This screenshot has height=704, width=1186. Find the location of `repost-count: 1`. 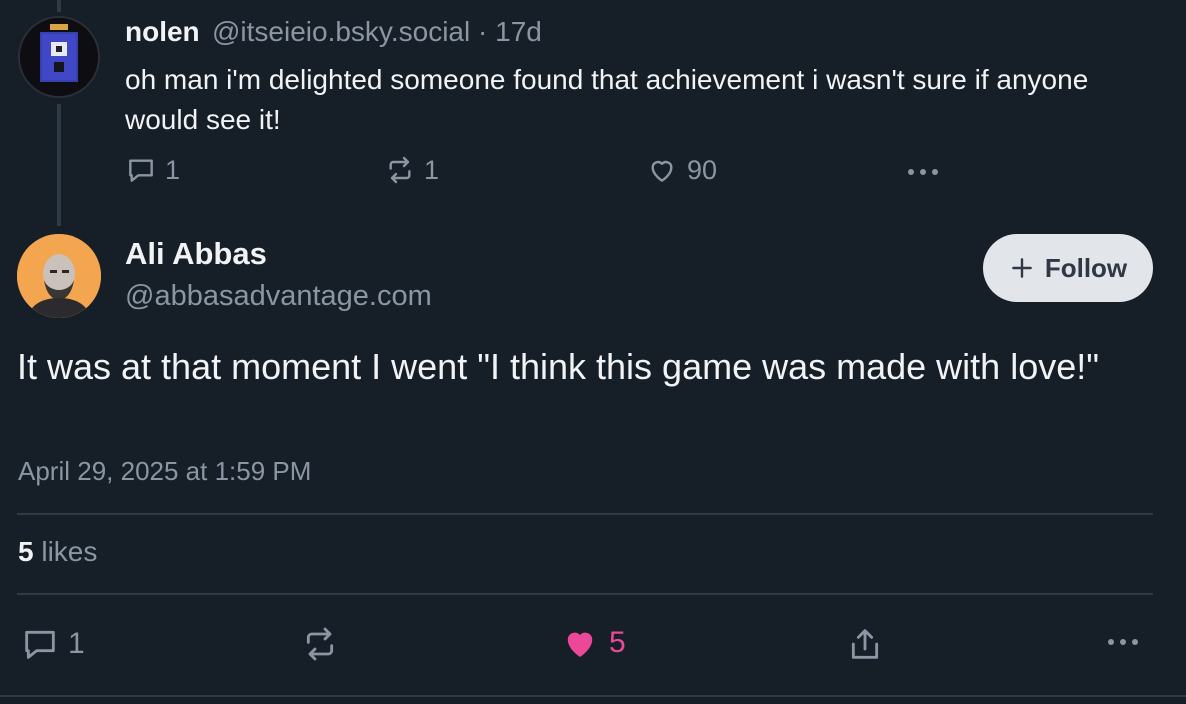

repost-count: 1 is located at coordinates (432, 169).